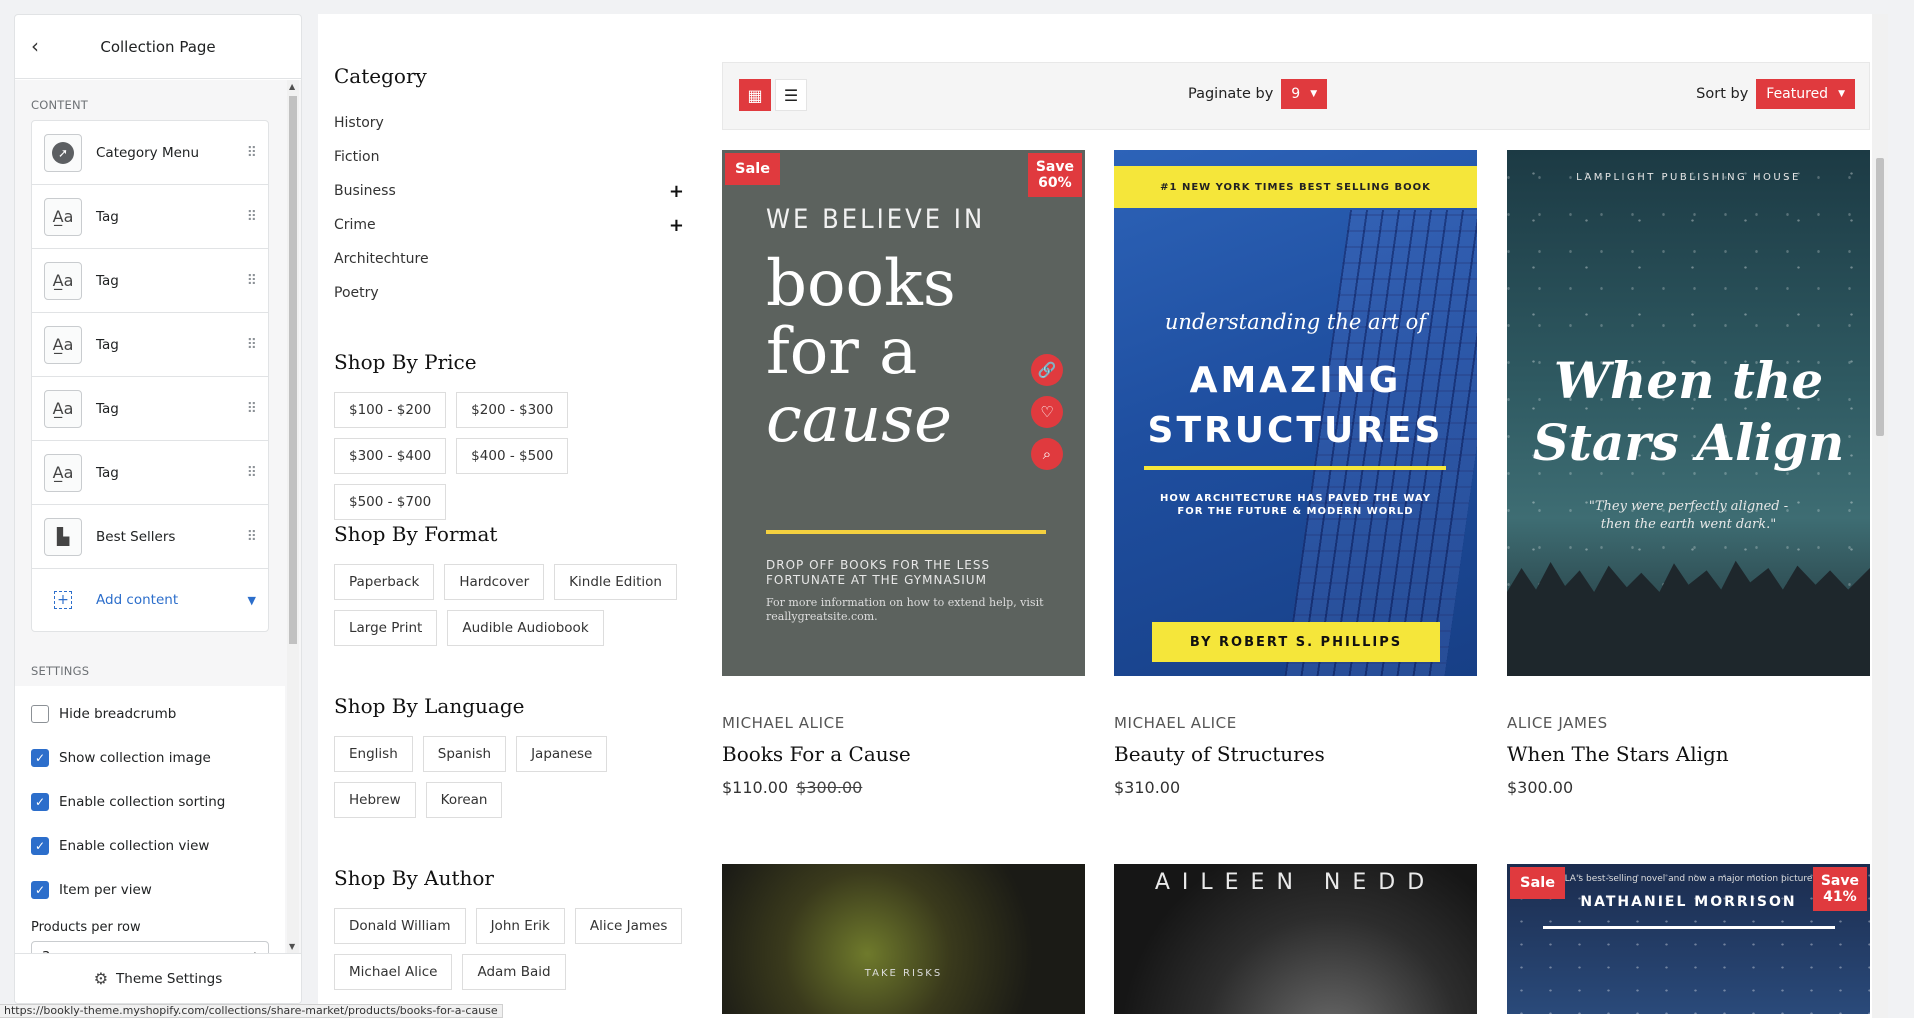 This screenshot has width=1914, height=1018. I want to click on back-arrow-icon: ‹, so click(41, 46).